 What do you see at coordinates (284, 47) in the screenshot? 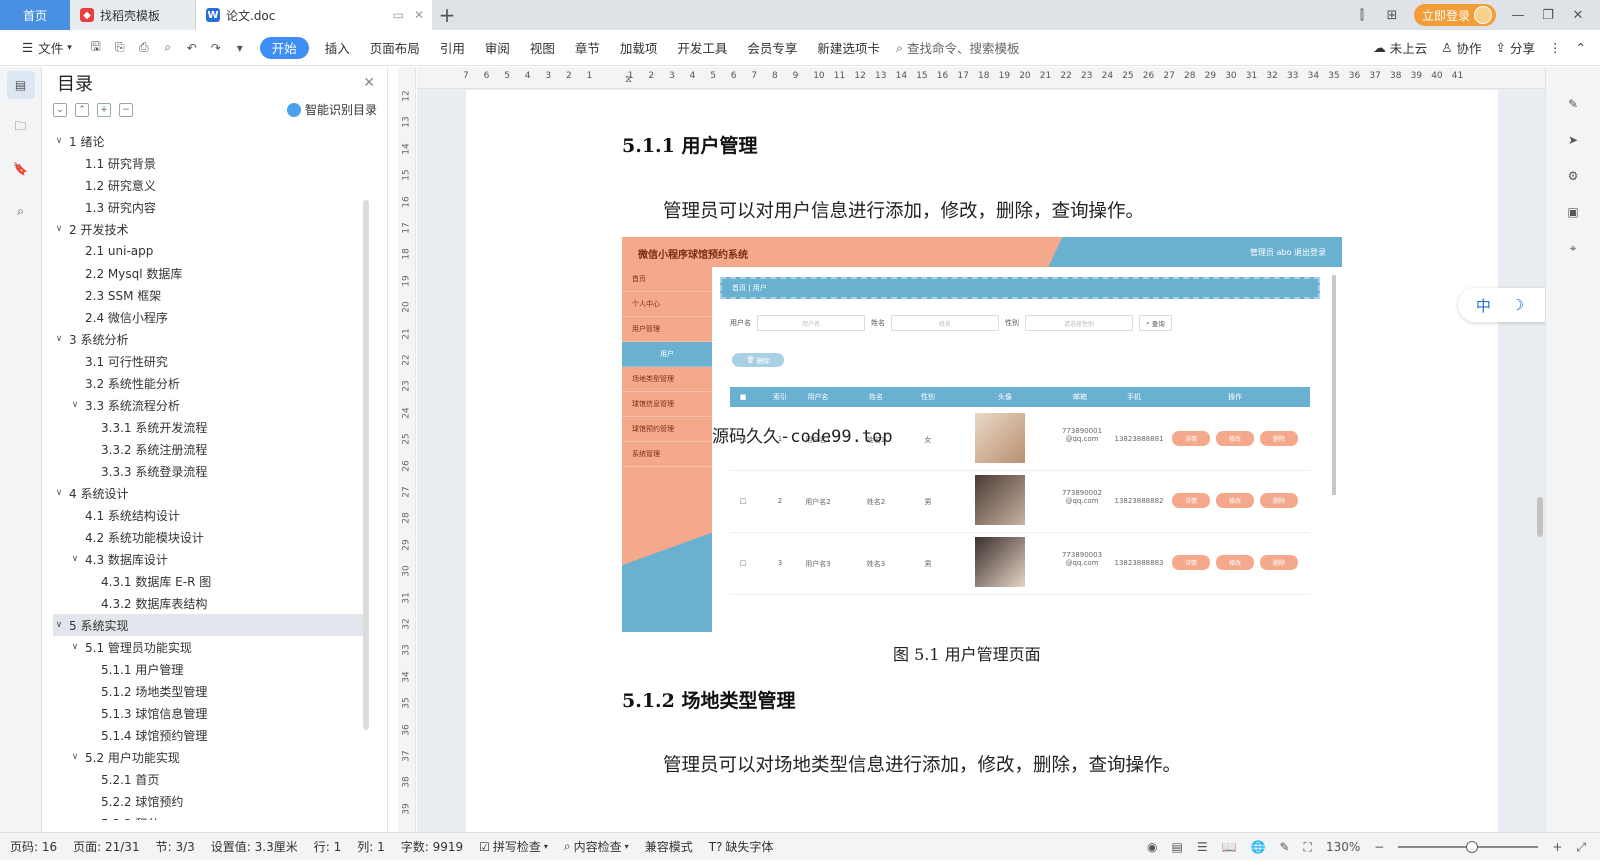
I see `tab-start: 开始` at bounding box center [284, 47].